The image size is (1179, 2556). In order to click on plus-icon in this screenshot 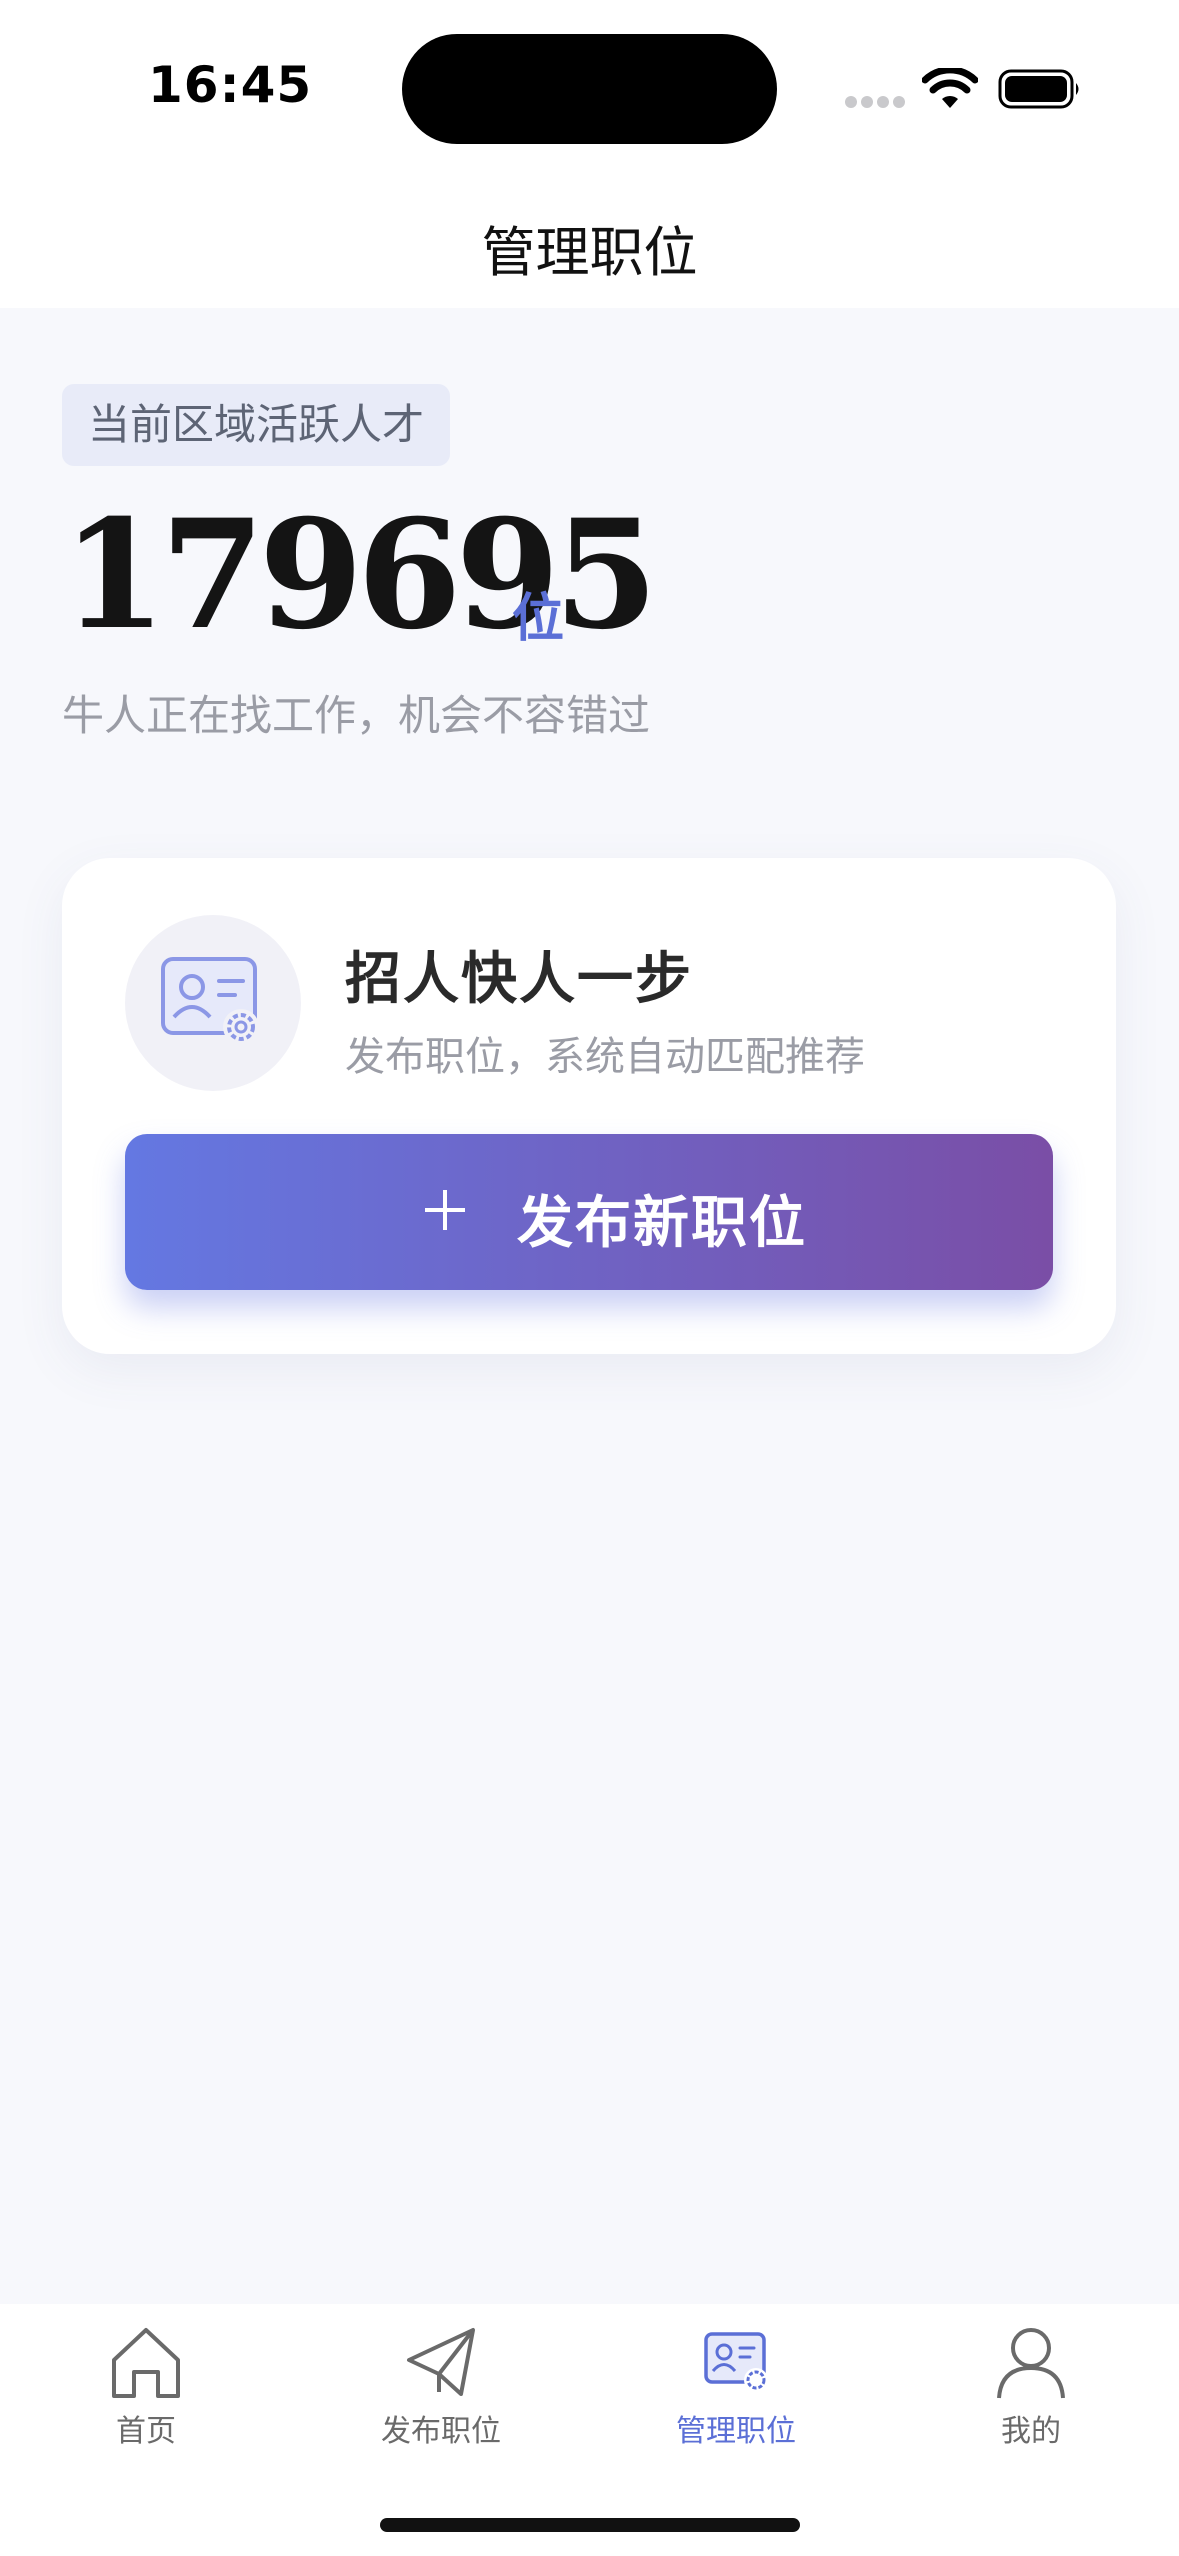, I will do `click(445, 1210)`.